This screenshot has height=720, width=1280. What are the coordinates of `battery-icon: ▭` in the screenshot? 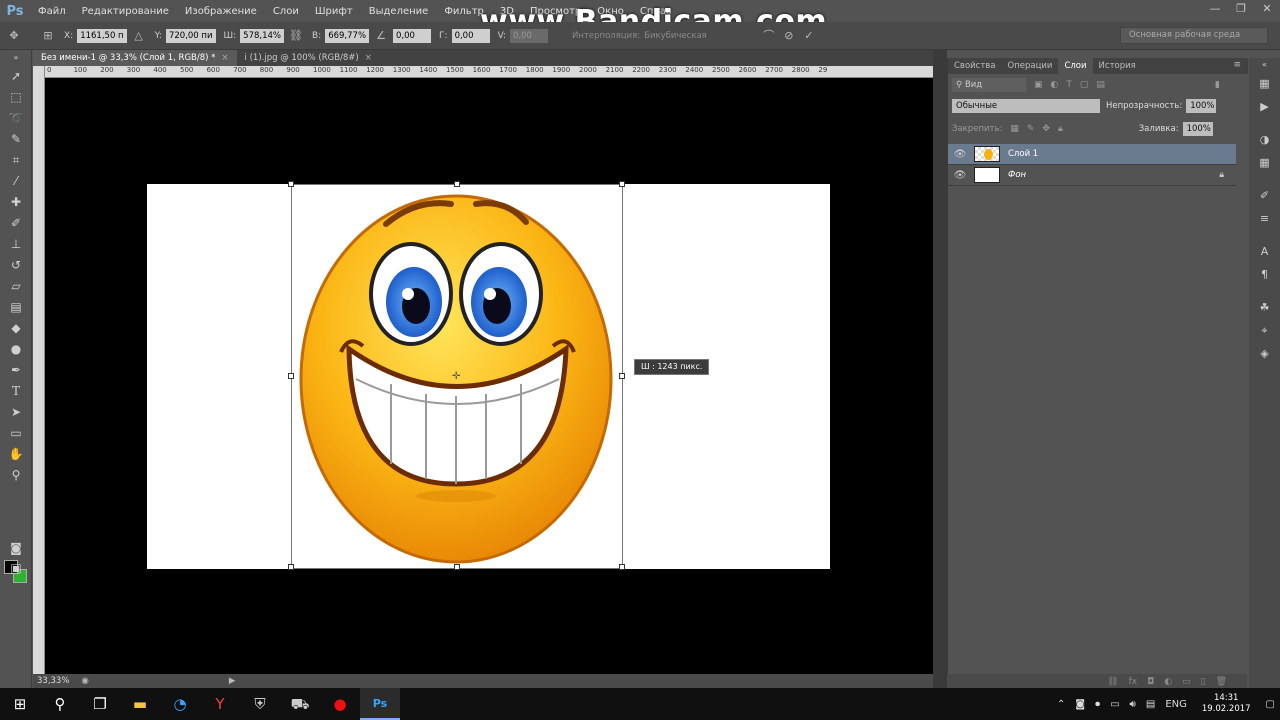 It's located at (1114, 704).